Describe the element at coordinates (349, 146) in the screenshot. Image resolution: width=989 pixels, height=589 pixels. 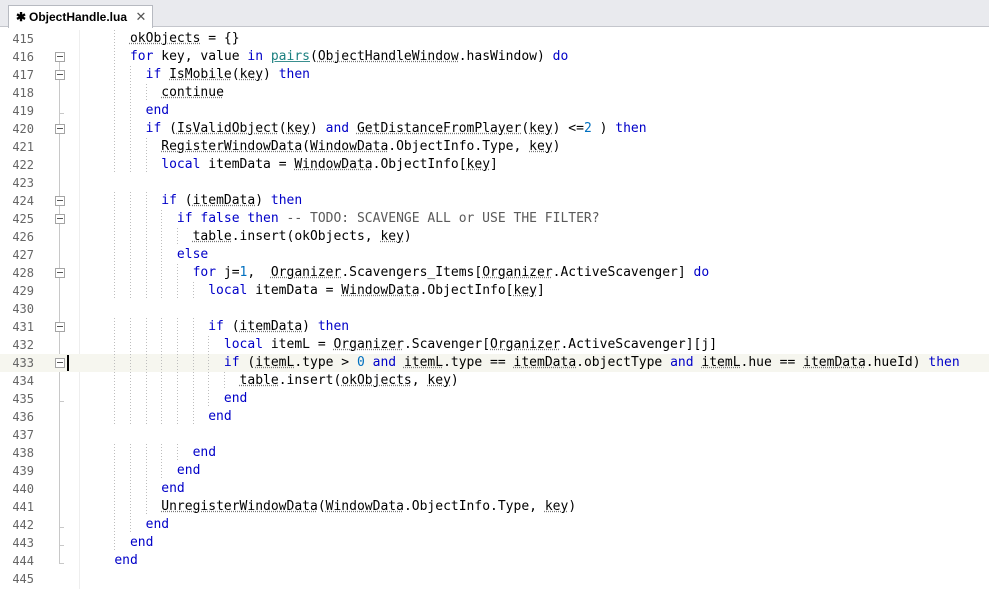
I see `code-token: WindowData` at that location.